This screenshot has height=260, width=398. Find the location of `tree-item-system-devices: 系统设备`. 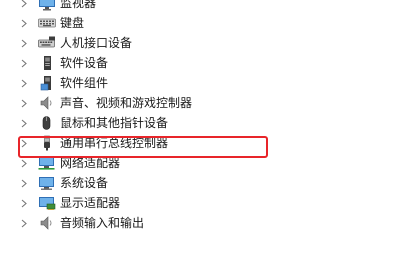

tree-item-system-devices: 系统设备 is located at coordinates (199, 183).